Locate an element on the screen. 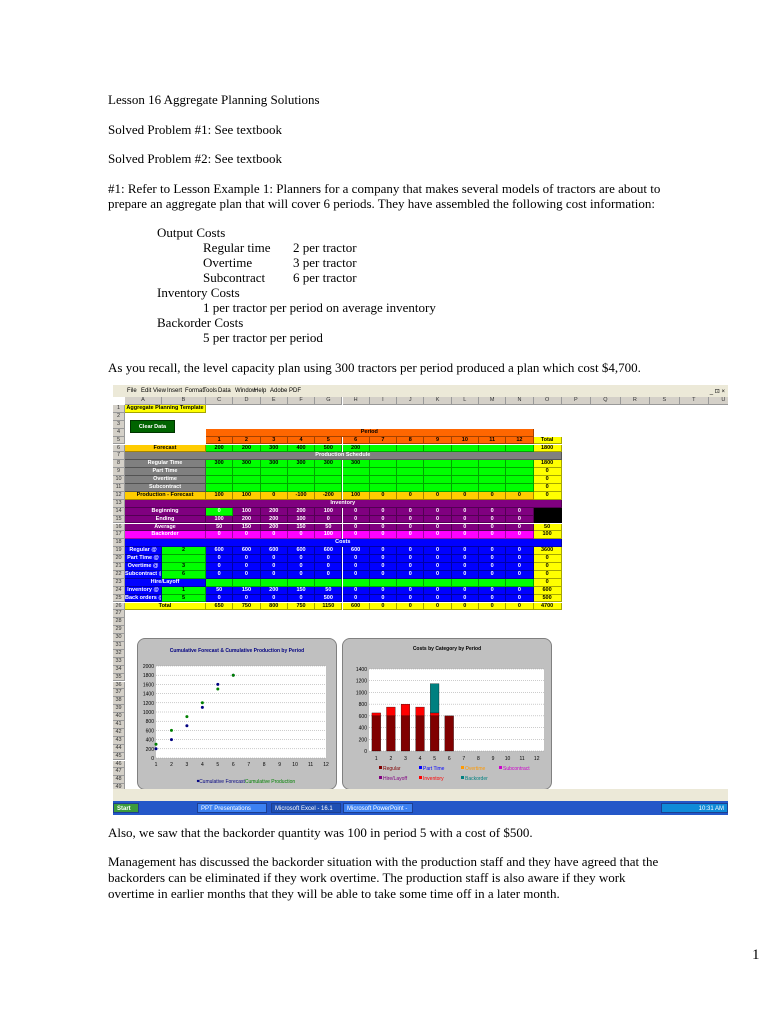 Image resolution: width=768 pixels, height=1024 pixels. row-regular-rate: 2 is located at coordinates (184, 551).